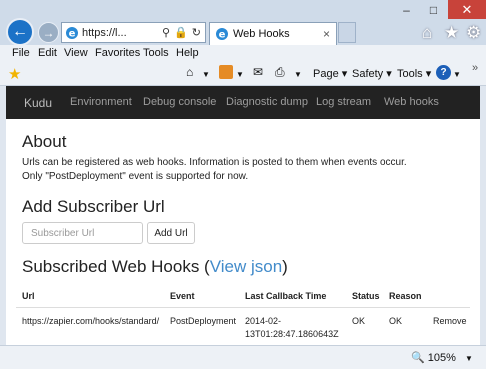  I want to click on tab-title: Web Hooks, so click(261, 34).